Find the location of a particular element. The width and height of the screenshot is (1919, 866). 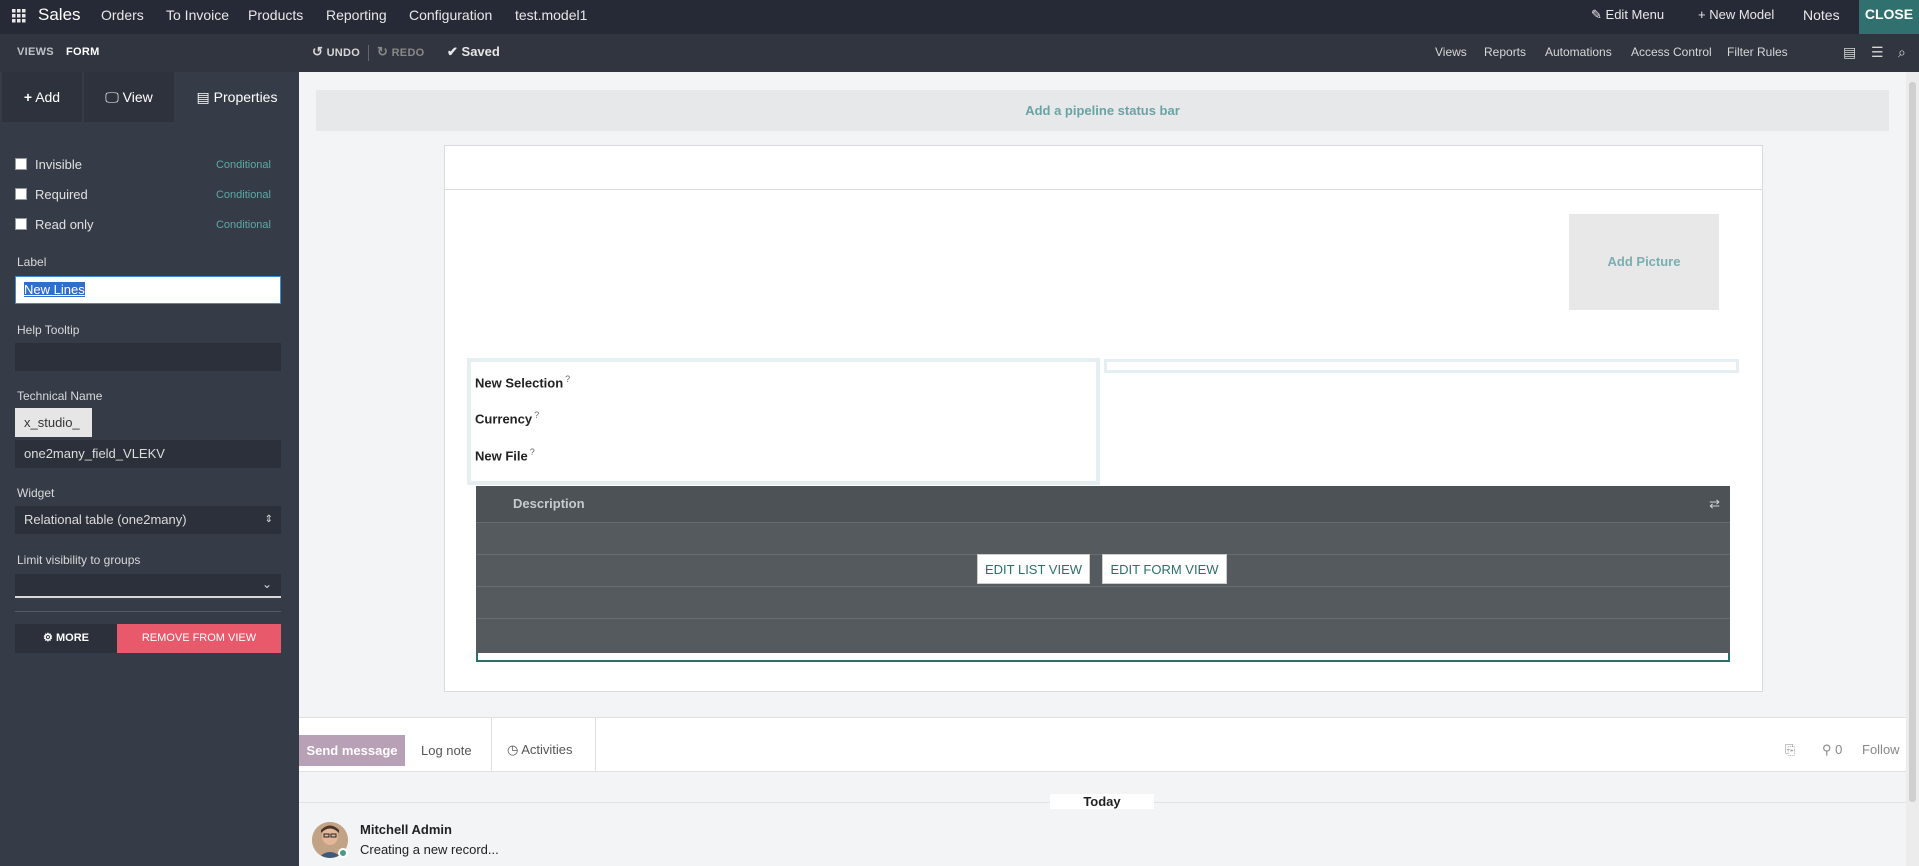

tab-properties-label: Properties is located at coordinates (245, 97).